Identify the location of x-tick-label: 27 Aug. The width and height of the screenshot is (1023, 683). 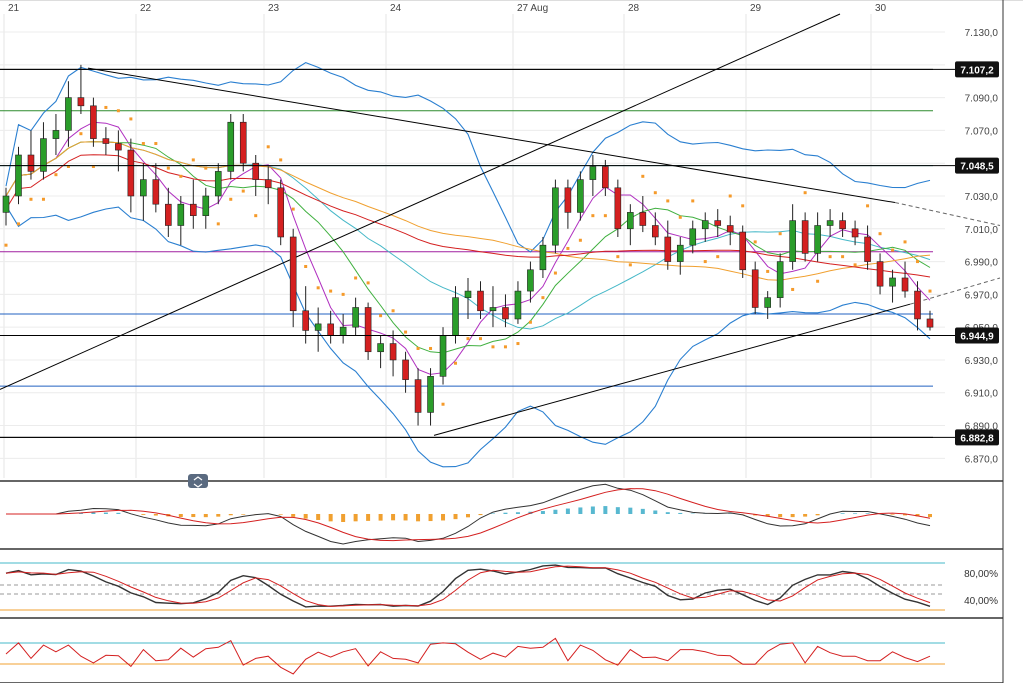
(532, 8).